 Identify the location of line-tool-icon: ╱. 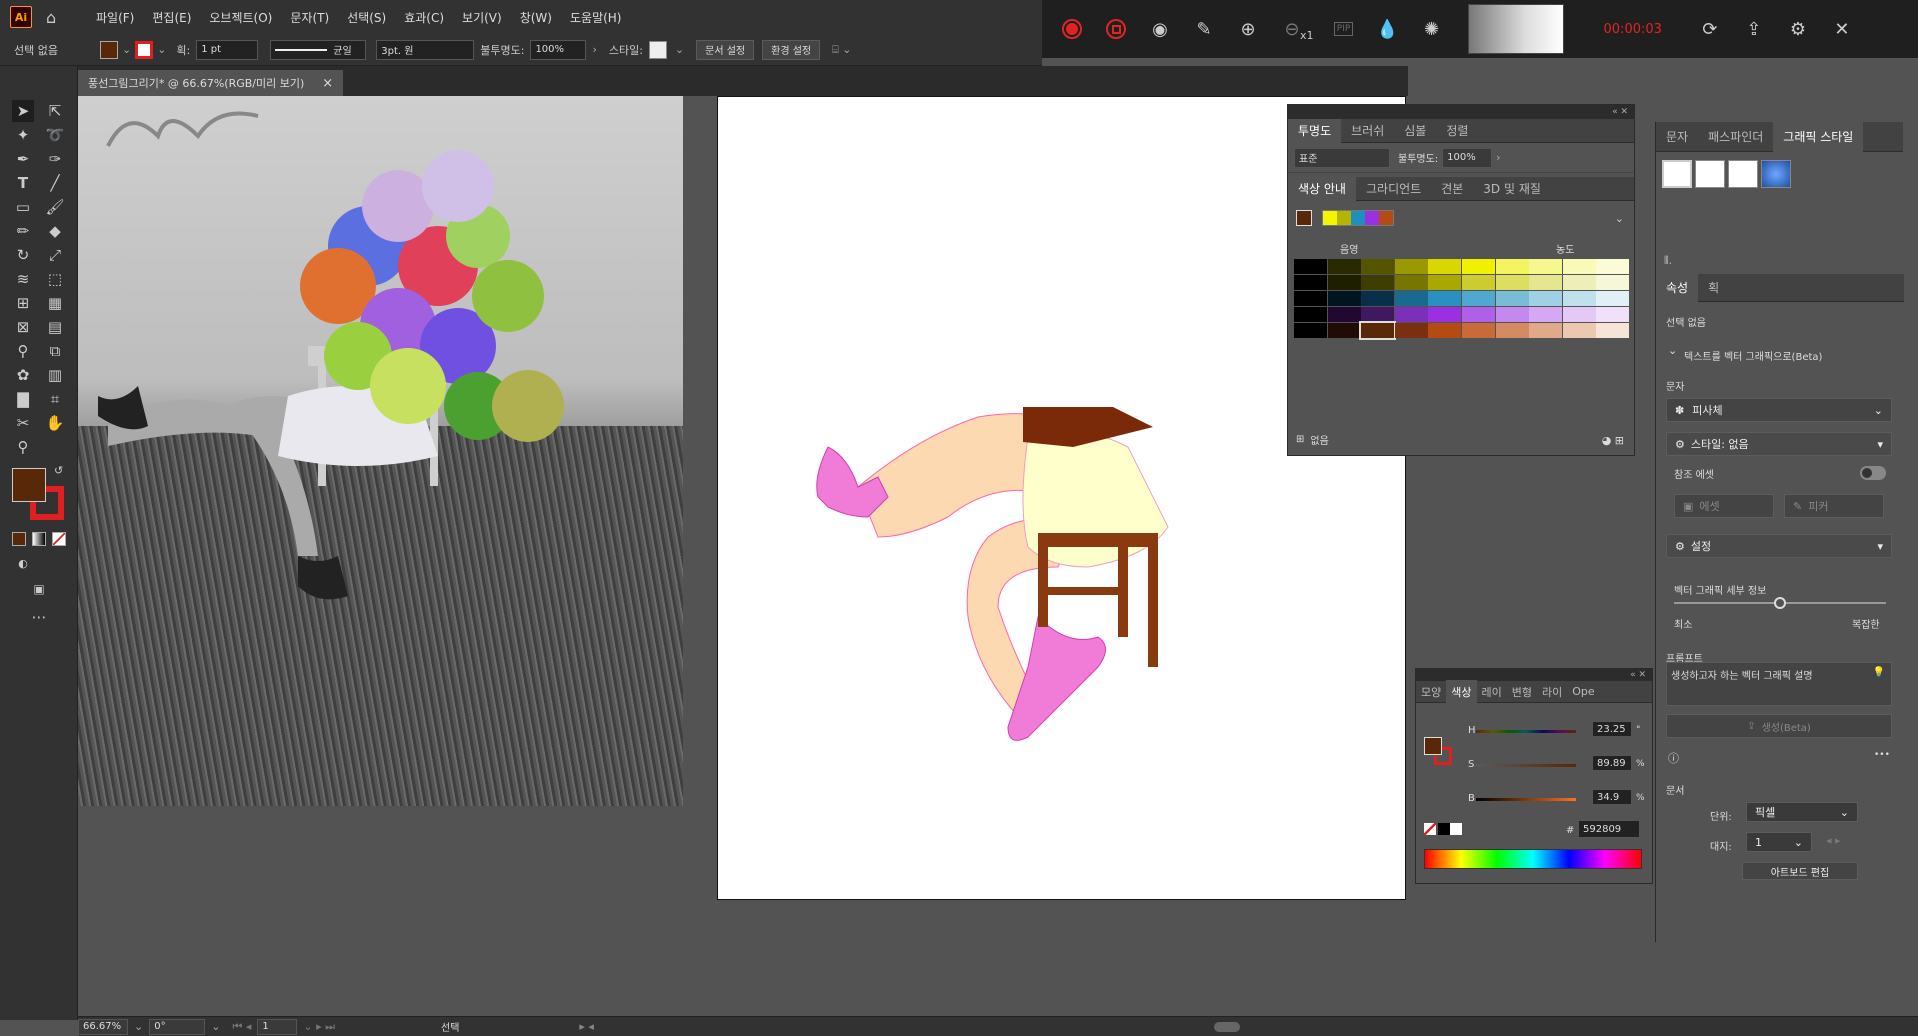
(55, 183).